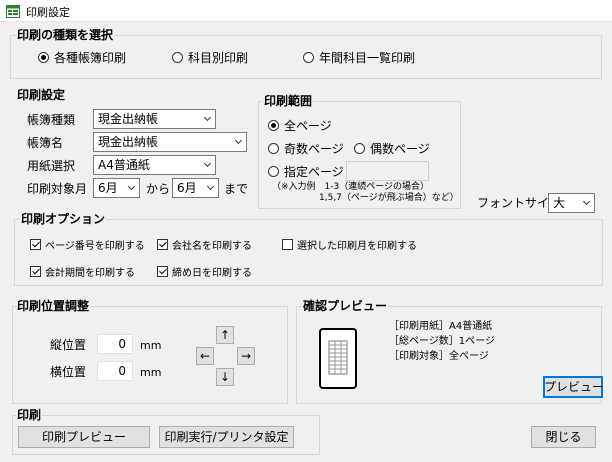  I want to click on book-name-value: 現金出納帳, so click(128, 142).